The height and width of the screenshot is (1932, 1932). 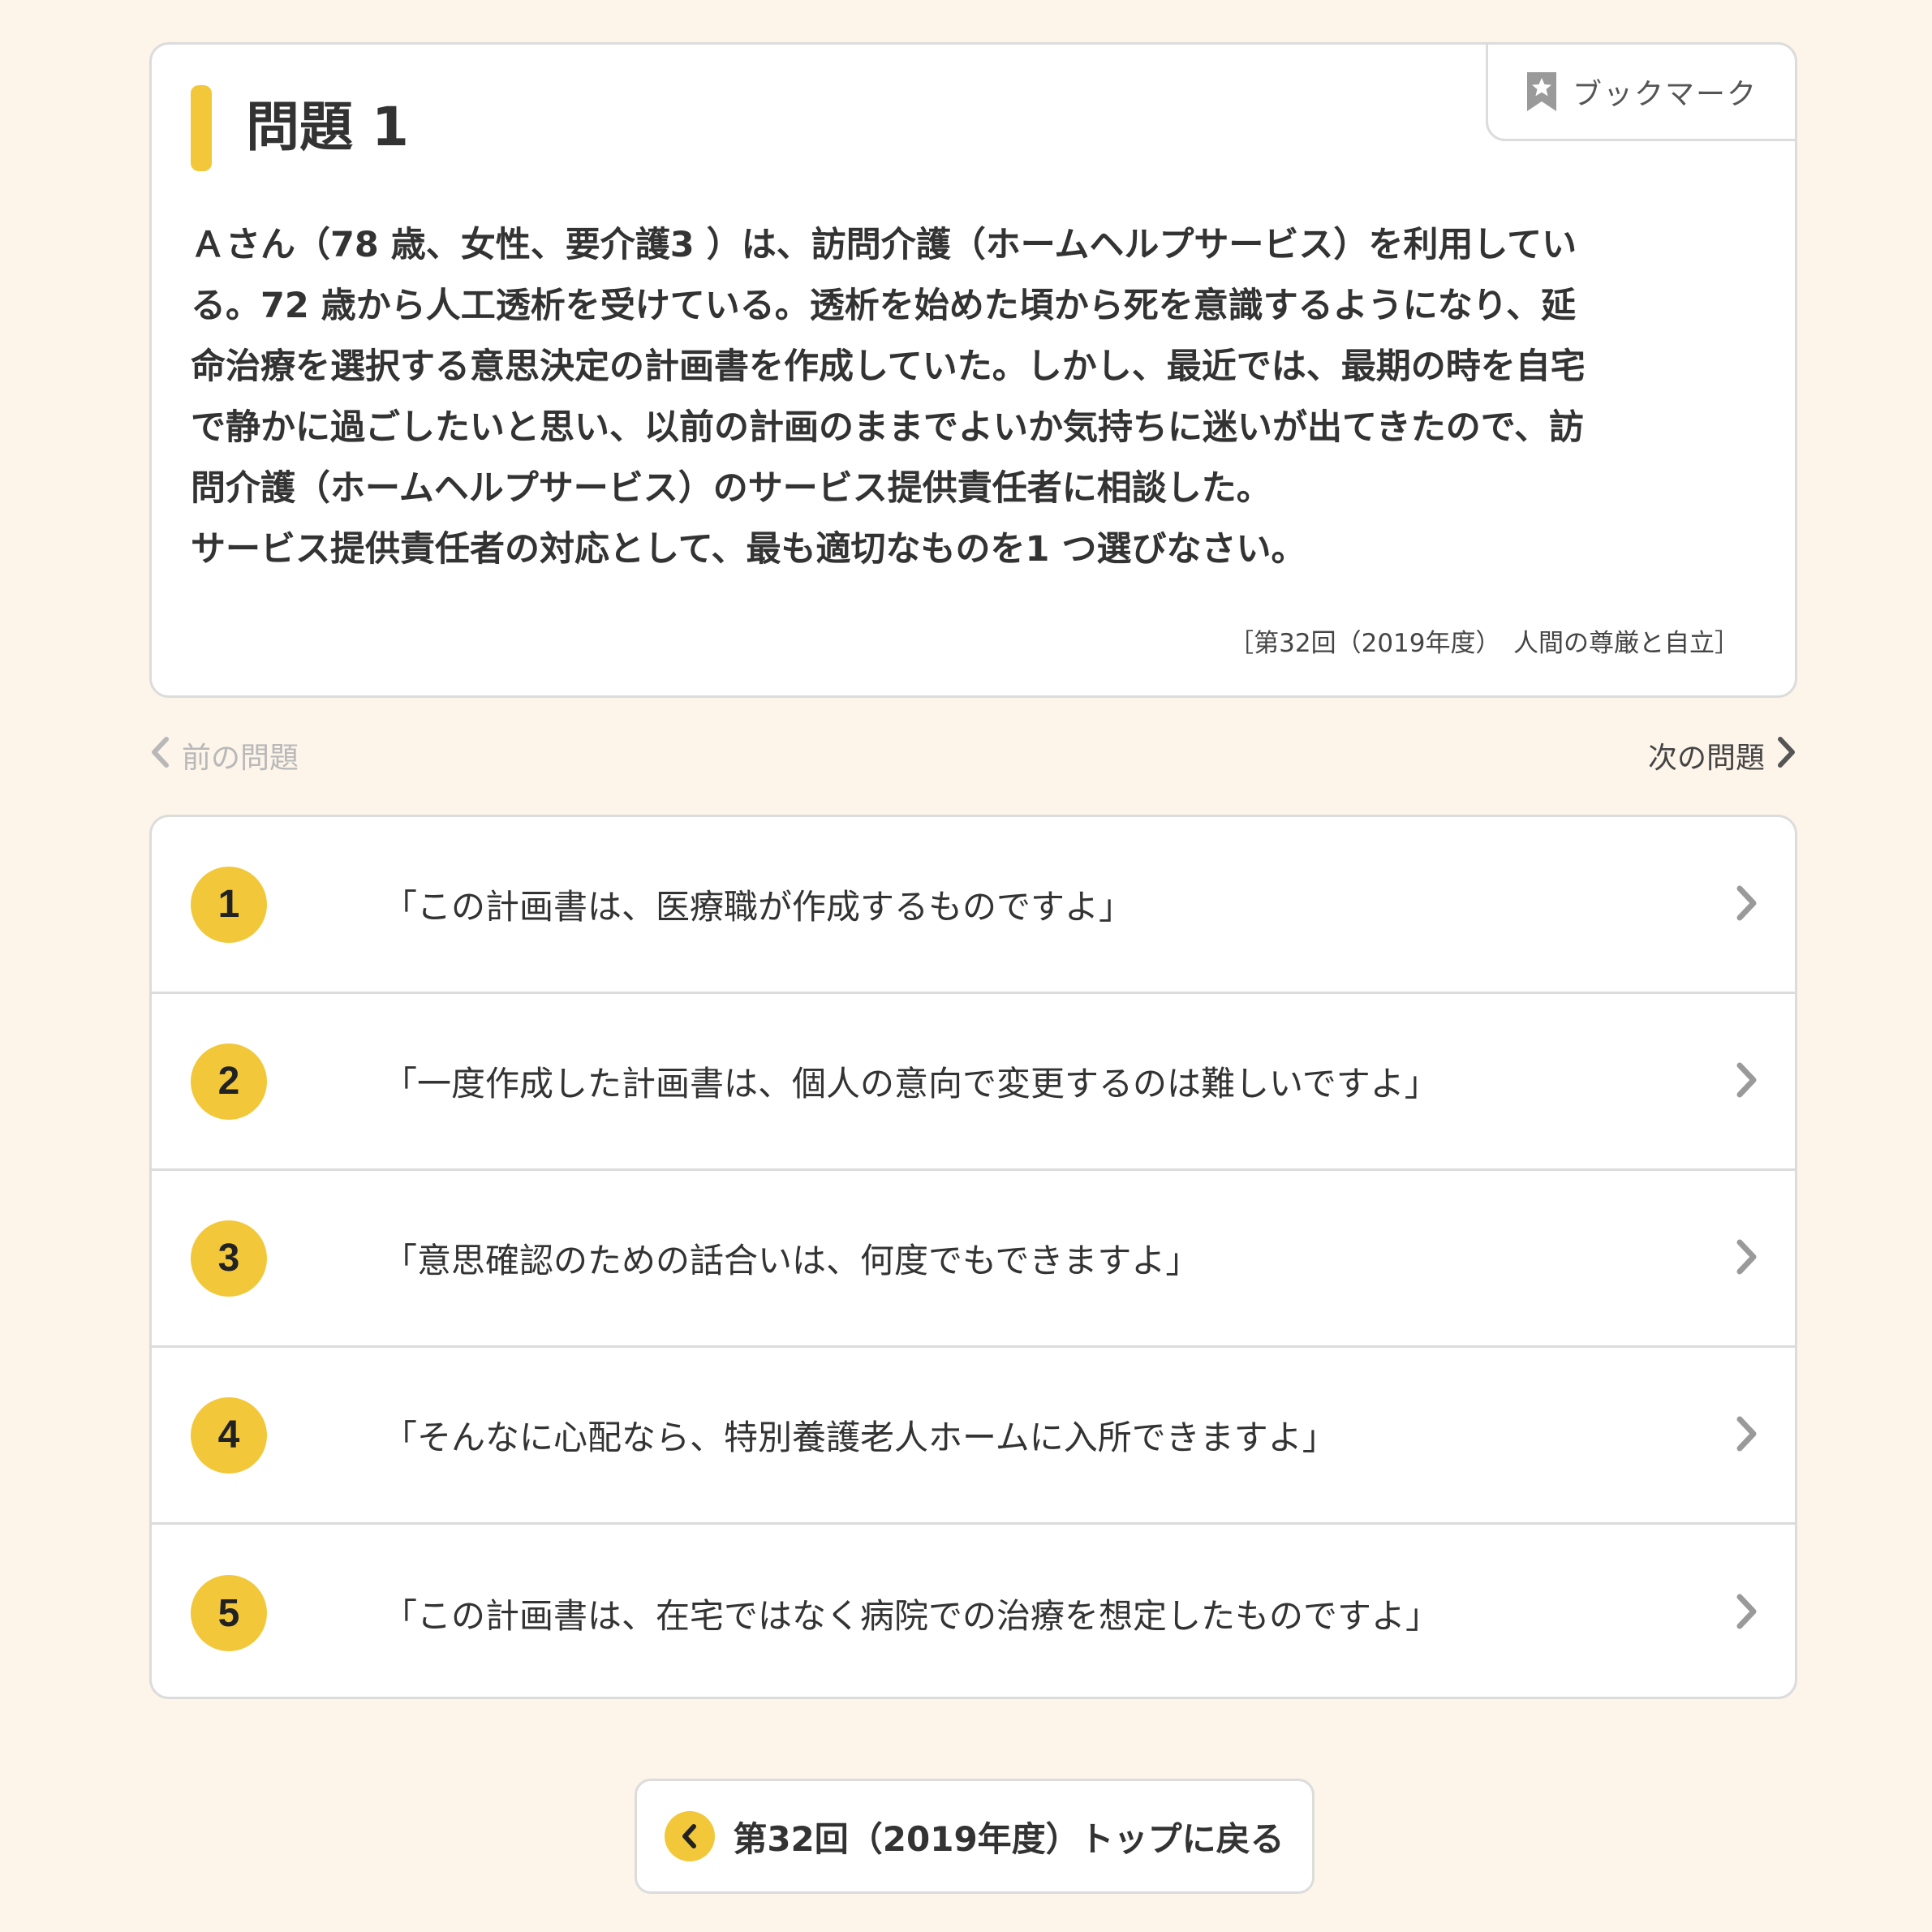 What do you see at coordinates (690, 1836) in the screenshot?
I see `chevron-left-circle-icon` at bounding box center [690, 1836].